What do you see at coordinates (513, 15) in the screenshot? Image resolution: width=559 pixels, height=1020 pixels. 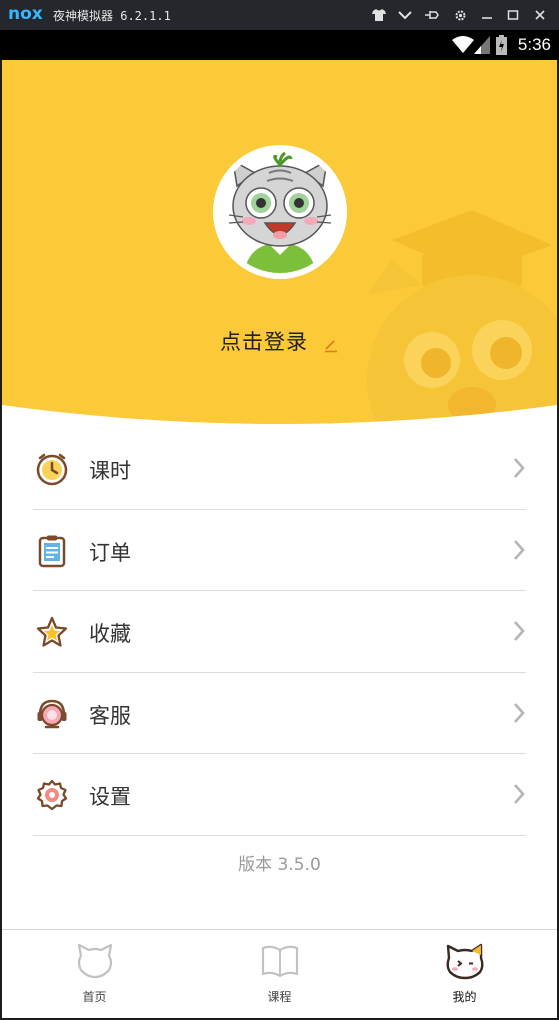 I see `maximize-icon` at bounding box center [513, 15].